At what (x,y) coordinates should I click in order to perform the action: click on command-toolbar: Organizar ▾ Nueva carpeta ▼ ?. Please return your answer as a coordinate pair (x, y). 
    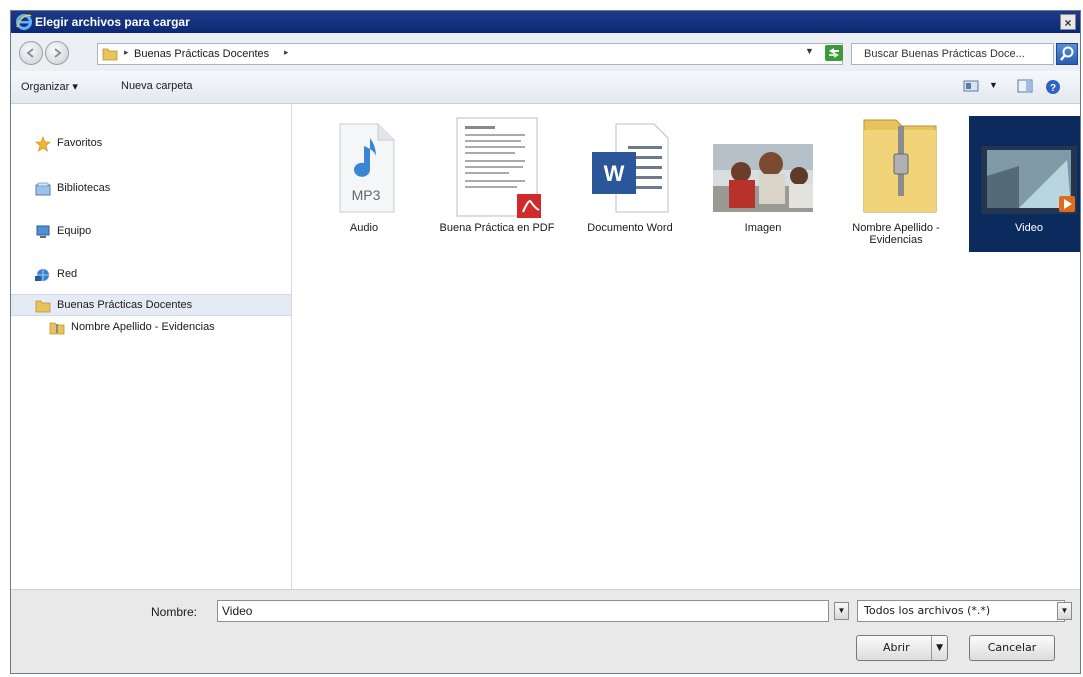
    Looking at the image, I should click on (545, 87).